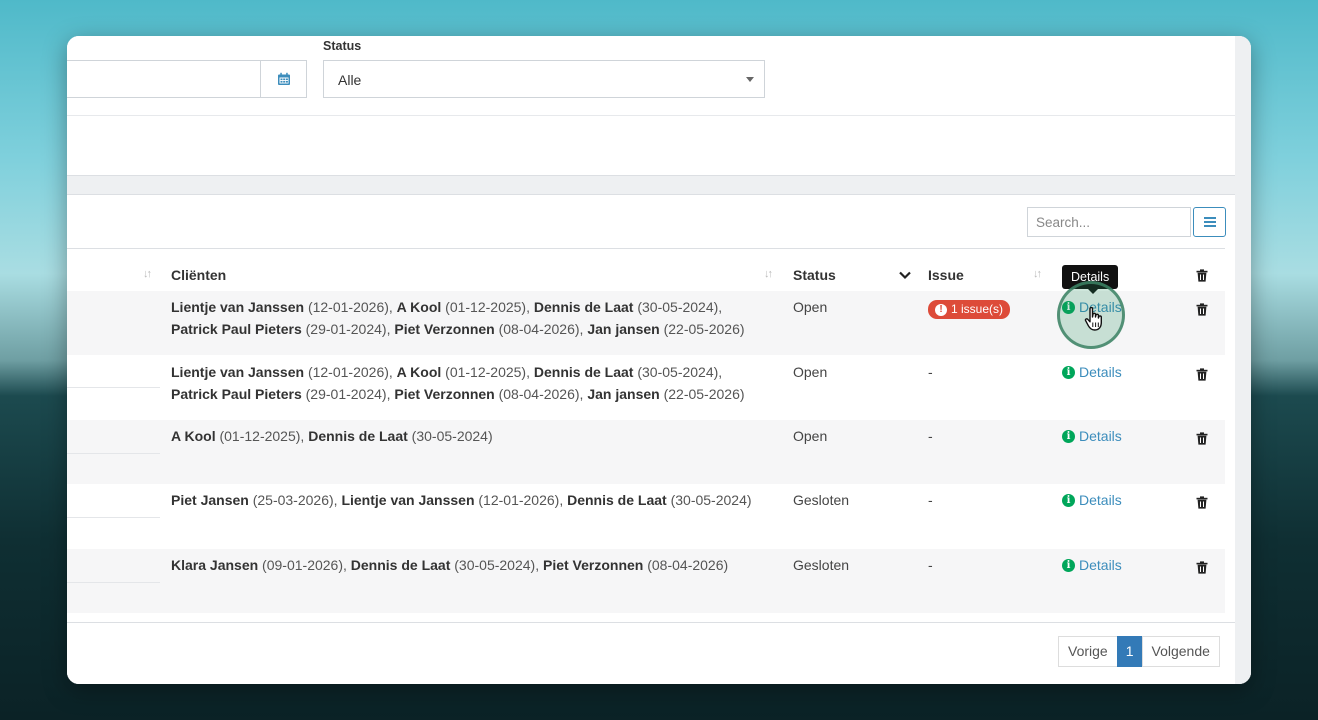  Describe the element at coordinates (1088, 651) in the screenshot. I see `pagination-prev-button: Vorige` at that location.